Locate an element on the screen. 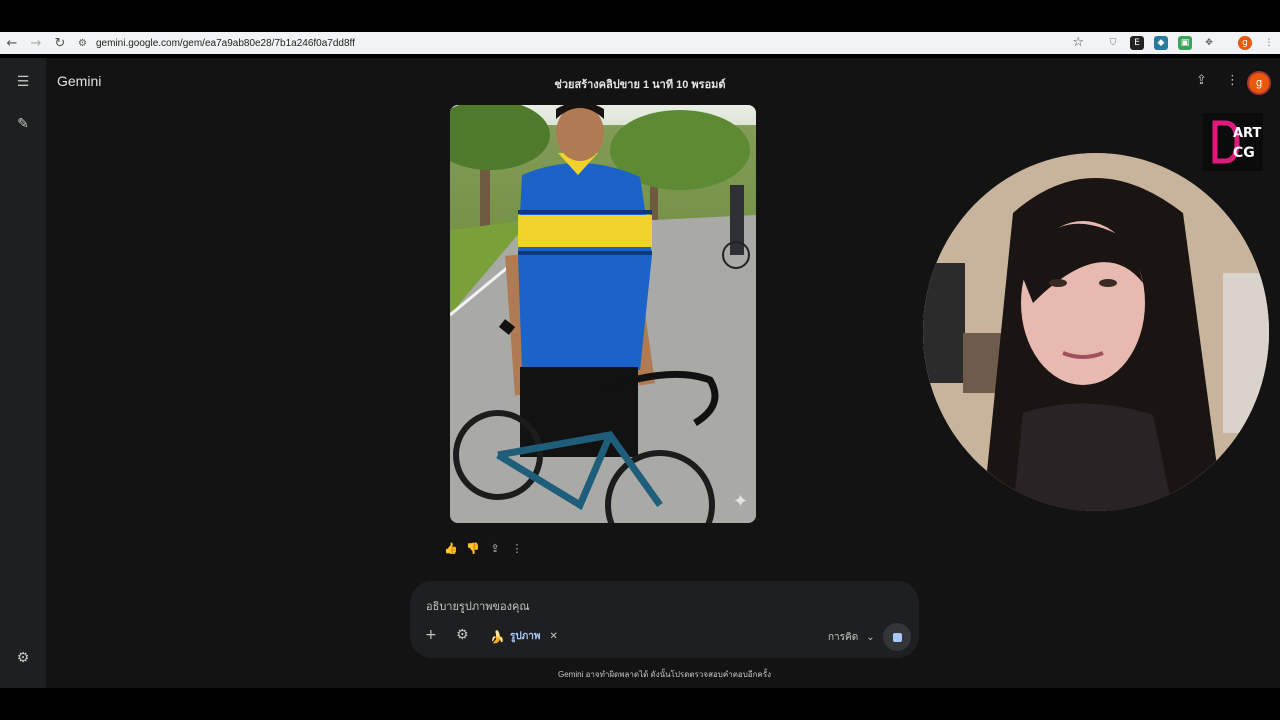  presenter-video is located at coordinates (1096, 332).